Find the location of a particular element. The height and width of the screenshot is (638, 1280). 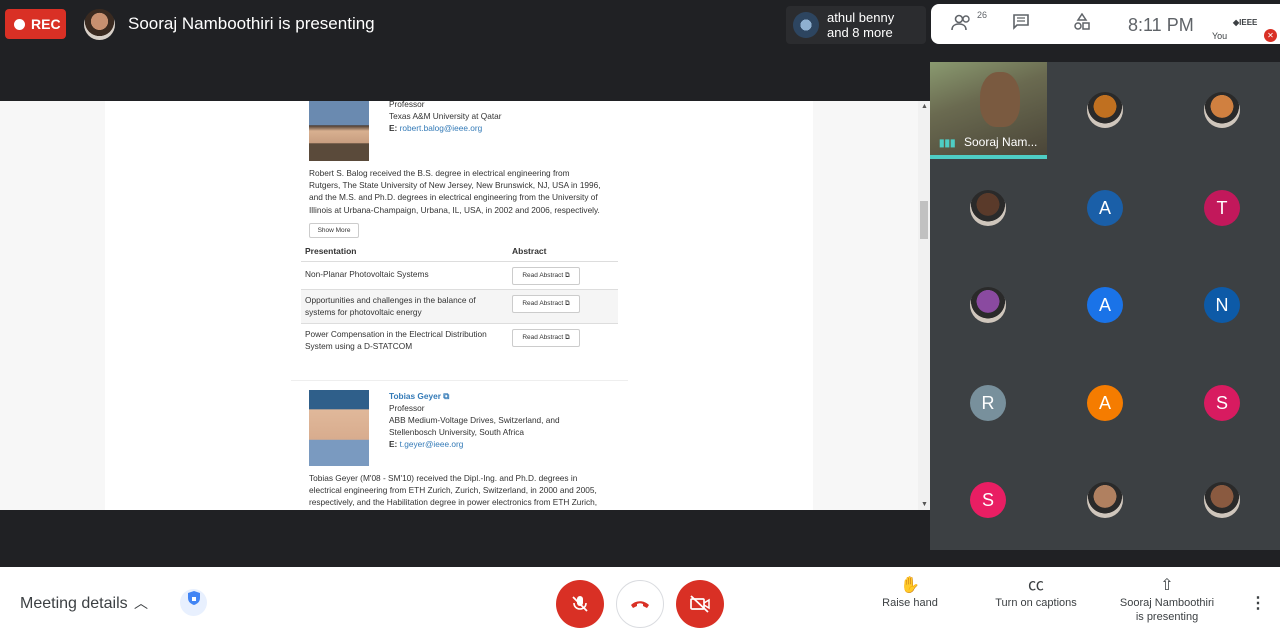

meeting-tray: 26 8:11 PM ◆IEEE You ✕ is located at coordinates (1105, 24).